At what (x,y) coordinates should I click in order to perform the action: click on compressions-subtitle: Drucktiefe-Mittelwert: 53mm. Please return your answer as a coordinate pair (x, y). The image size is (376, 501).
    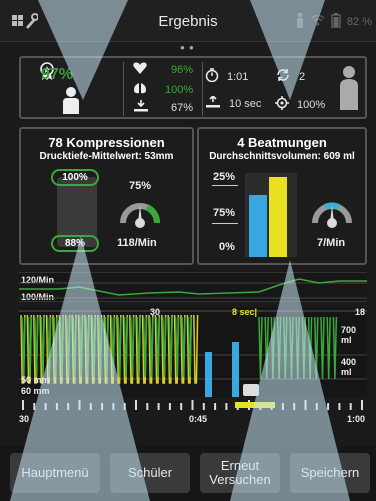
    Looking at the image, I should click on (106, 156).